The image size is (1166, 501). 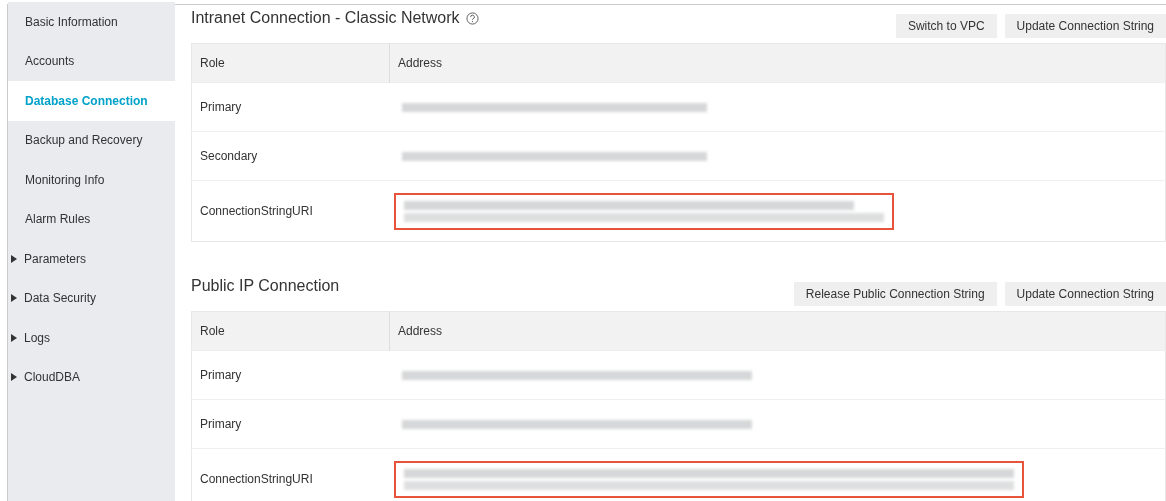 I want to click on sidebar-item: Alarm Rules, so click(x=91, y=219).